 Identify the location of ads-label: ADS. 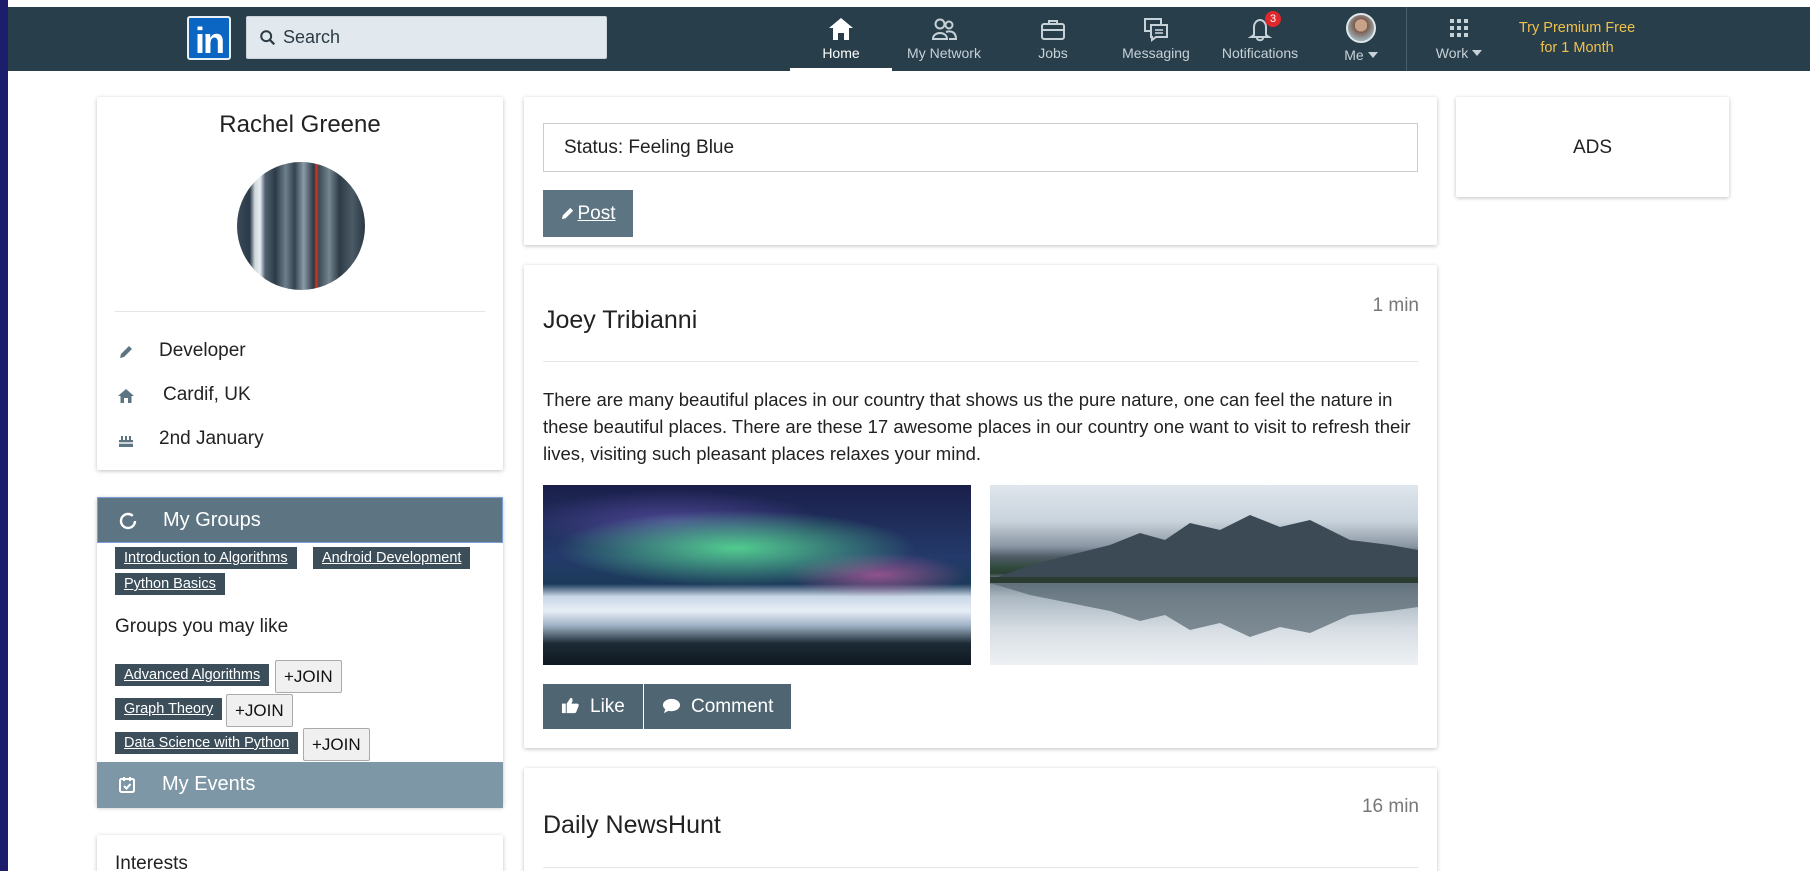
(1592, 147).